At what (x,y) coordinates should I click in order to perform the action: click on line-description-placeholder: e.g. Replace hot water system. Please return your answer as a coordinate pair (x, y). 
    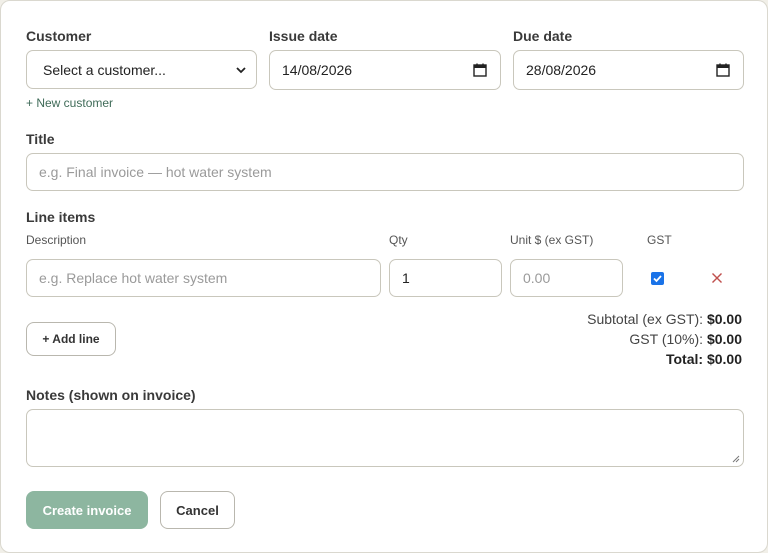
    Looking at the image, I should click on (133, 278).